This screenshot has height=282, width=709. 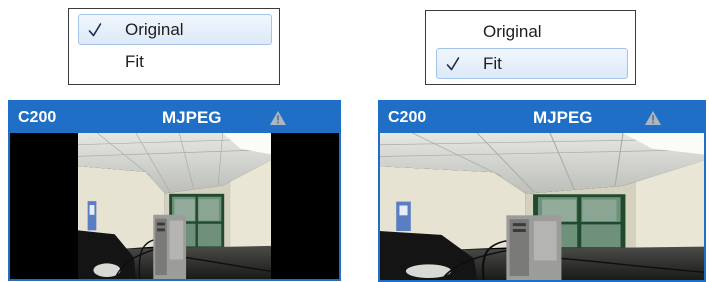 I want to click on camera-frame-image, so click(x=174, y=206).